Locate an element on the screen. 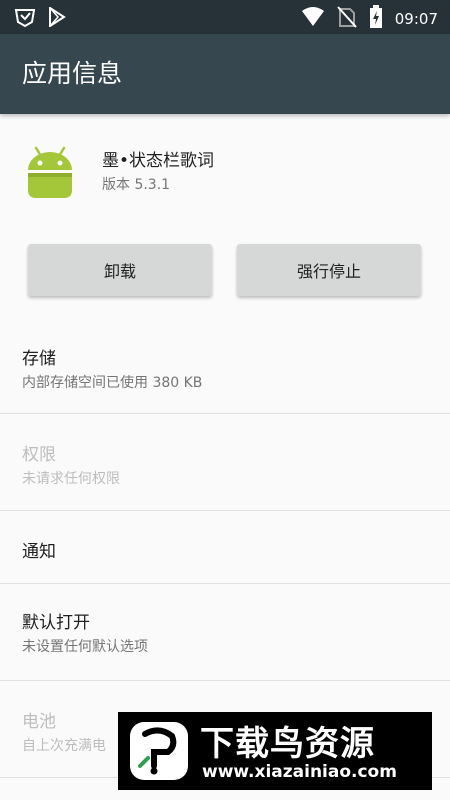  list-item-title: 默认打开 is located at coordinates (56, 623).